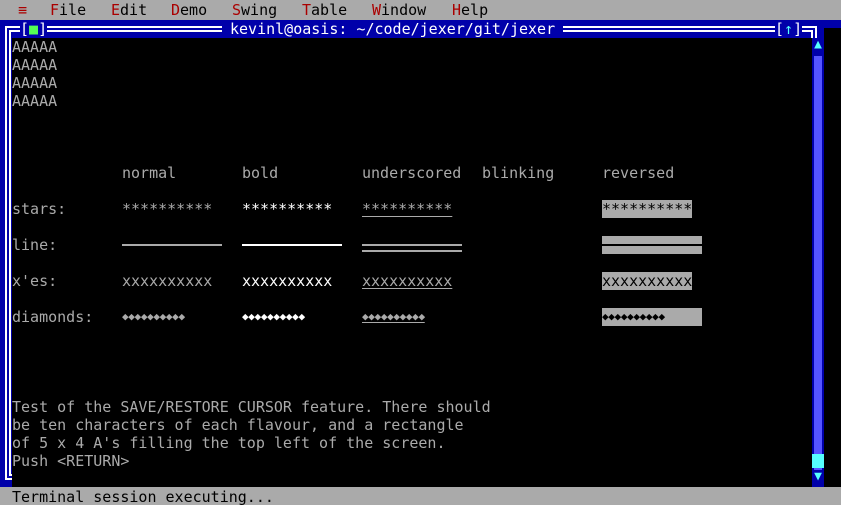  Describe the element at coordinates (652, 317) in the screenshot. I see `diamonds-reversed: ◆◆◆◆◆◆◆◆◆◆` at that location.